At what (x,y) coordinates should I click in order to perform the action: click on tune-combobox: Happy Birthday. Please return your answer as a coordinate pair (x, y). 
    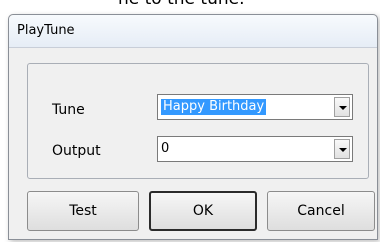
    Looking at the image, I should click on (255, 107).